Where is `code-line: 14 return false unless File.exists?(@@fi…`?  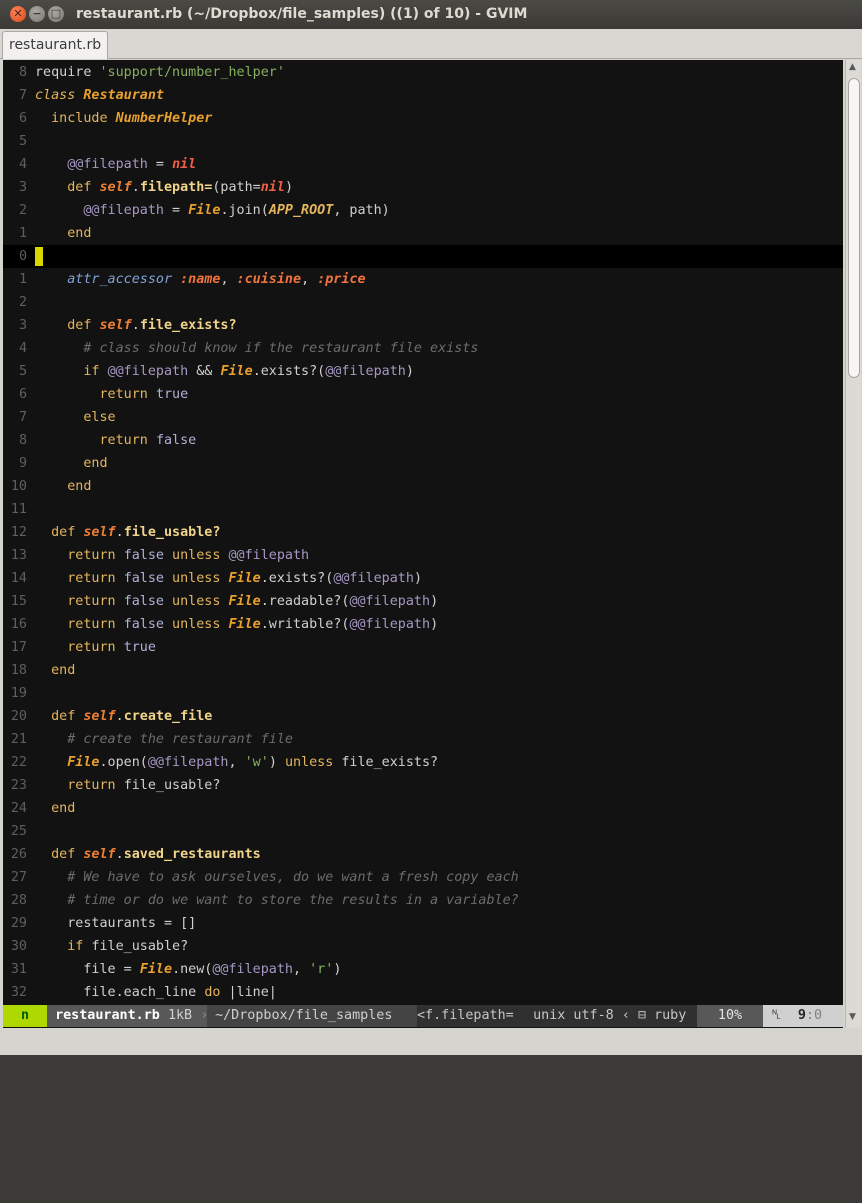
code-line: 14 return false unless File.exists?(@@fi… is located at coordinates (423, 578).